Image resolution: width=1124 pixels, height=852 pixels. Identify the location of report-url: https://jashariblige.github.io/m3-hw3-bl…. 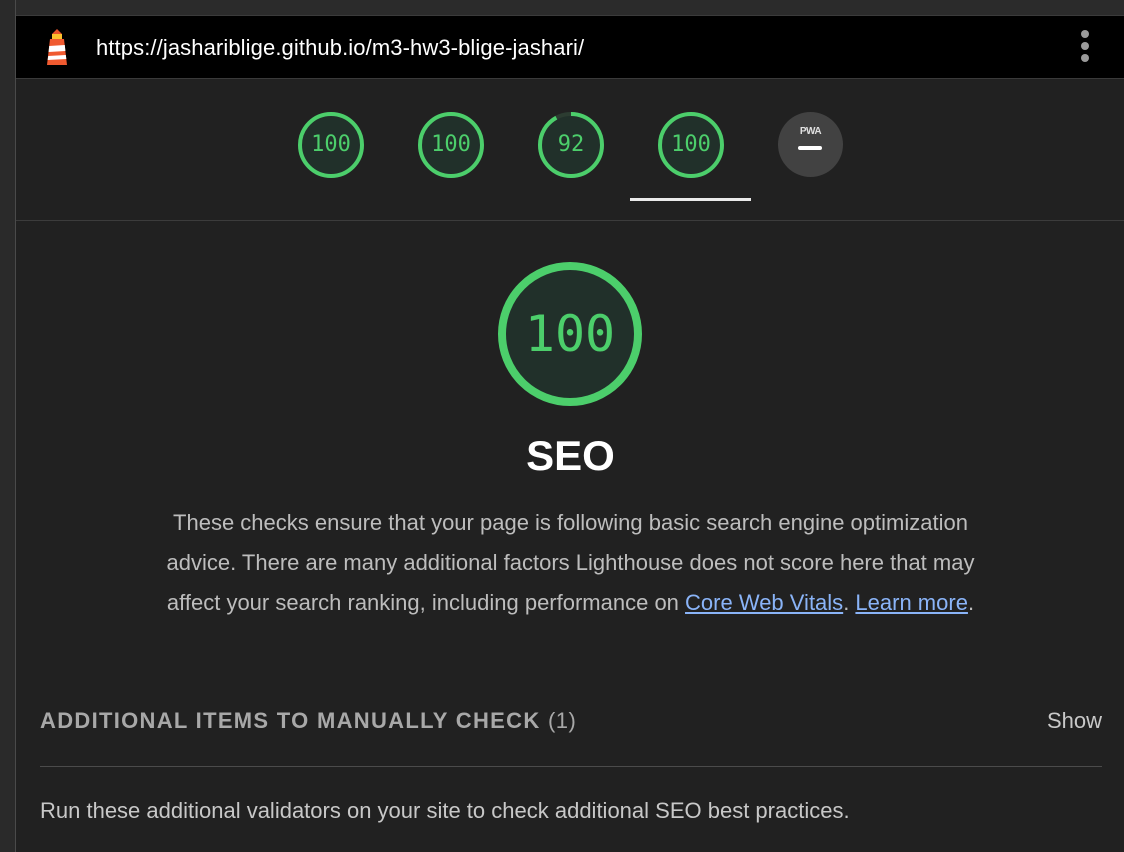
(340, 47).